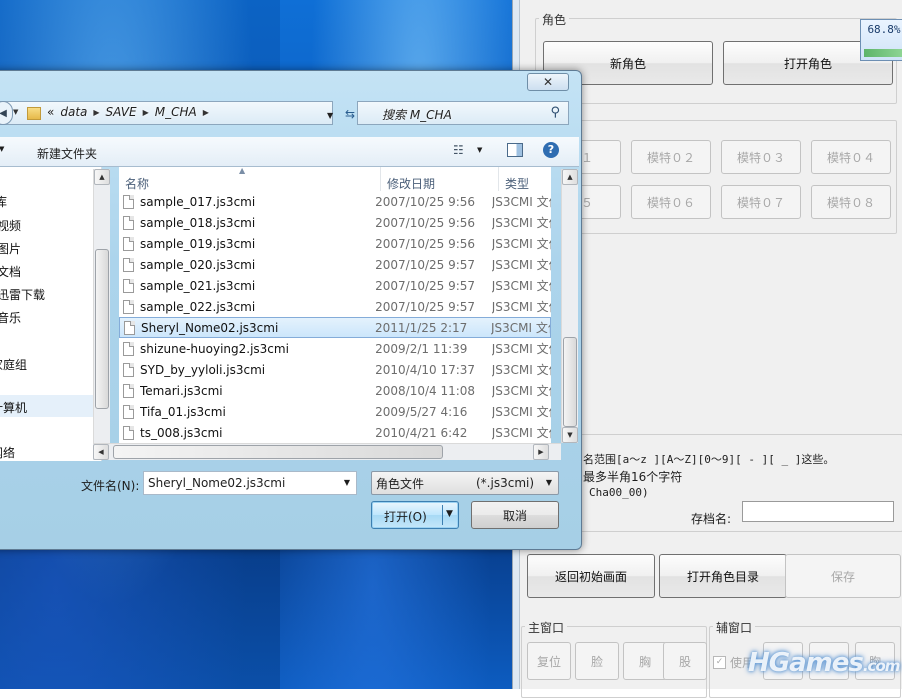 The height and width of the screenshot is (698, 902). Describe the element at coordinates (824, 663) in the screenshot. I see `site-watermark: HGames.com` at that location.